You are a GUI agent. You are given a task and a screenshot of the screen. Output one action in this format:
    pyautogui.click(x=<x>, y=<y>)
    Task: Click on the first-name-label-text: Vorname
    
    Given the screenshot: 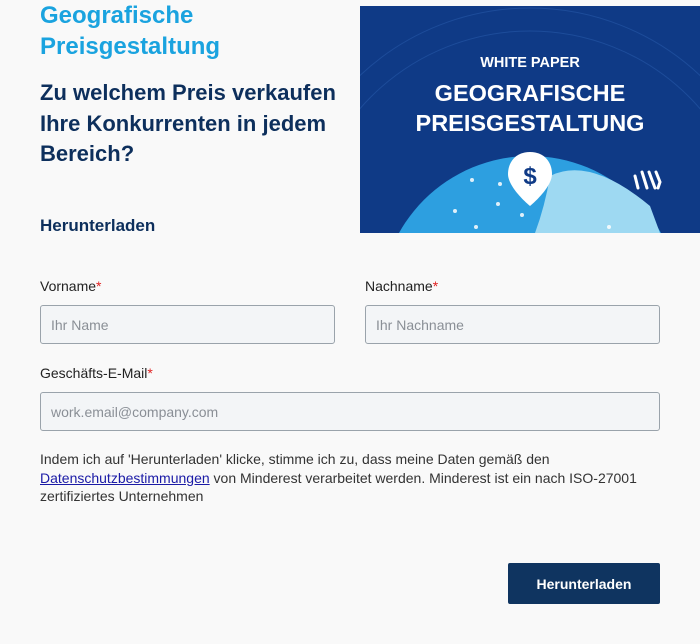 What is the action you would take?
    pyautogui.click(x=68, y=286)
    